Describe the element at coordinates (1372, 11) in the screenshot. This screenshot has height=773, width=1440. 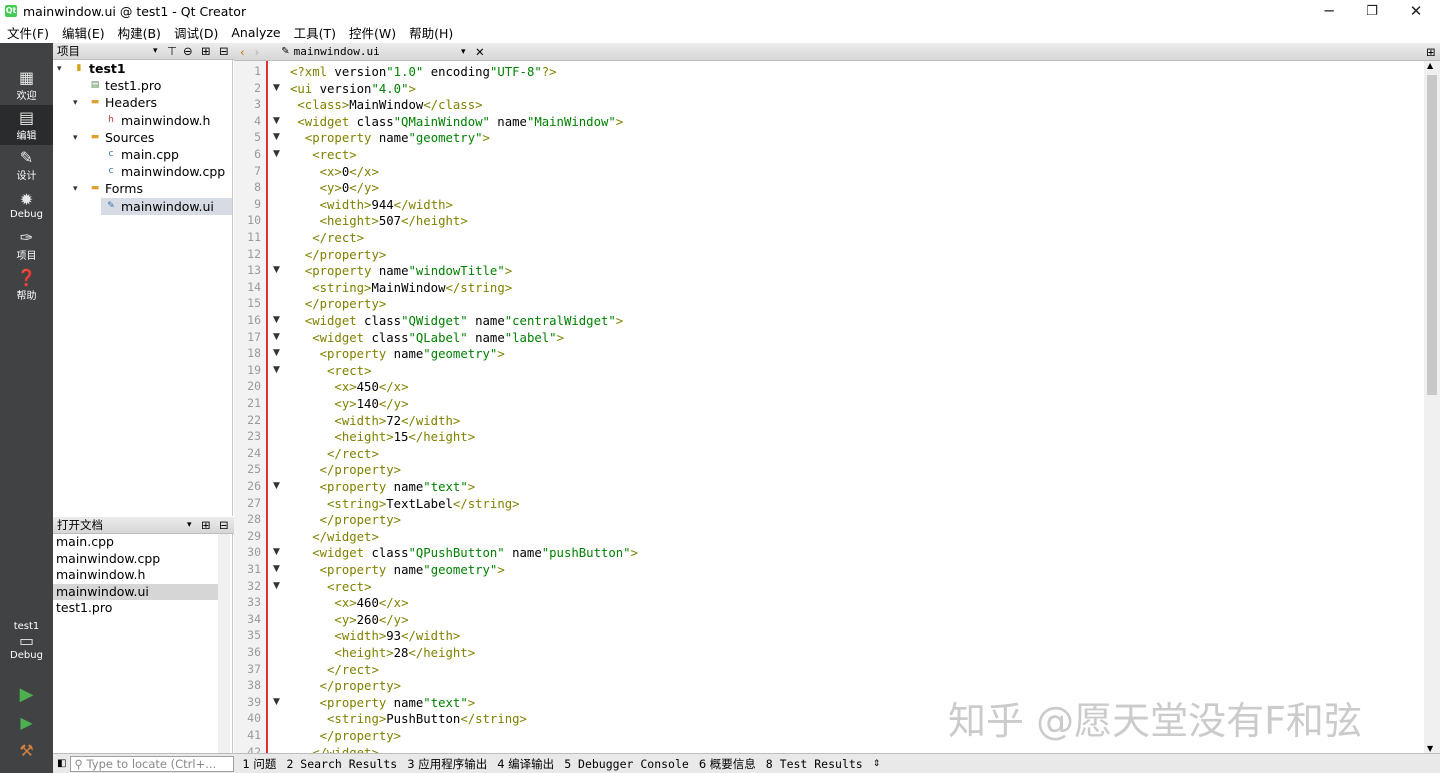
I see `maximize-button: ❐` at that location.